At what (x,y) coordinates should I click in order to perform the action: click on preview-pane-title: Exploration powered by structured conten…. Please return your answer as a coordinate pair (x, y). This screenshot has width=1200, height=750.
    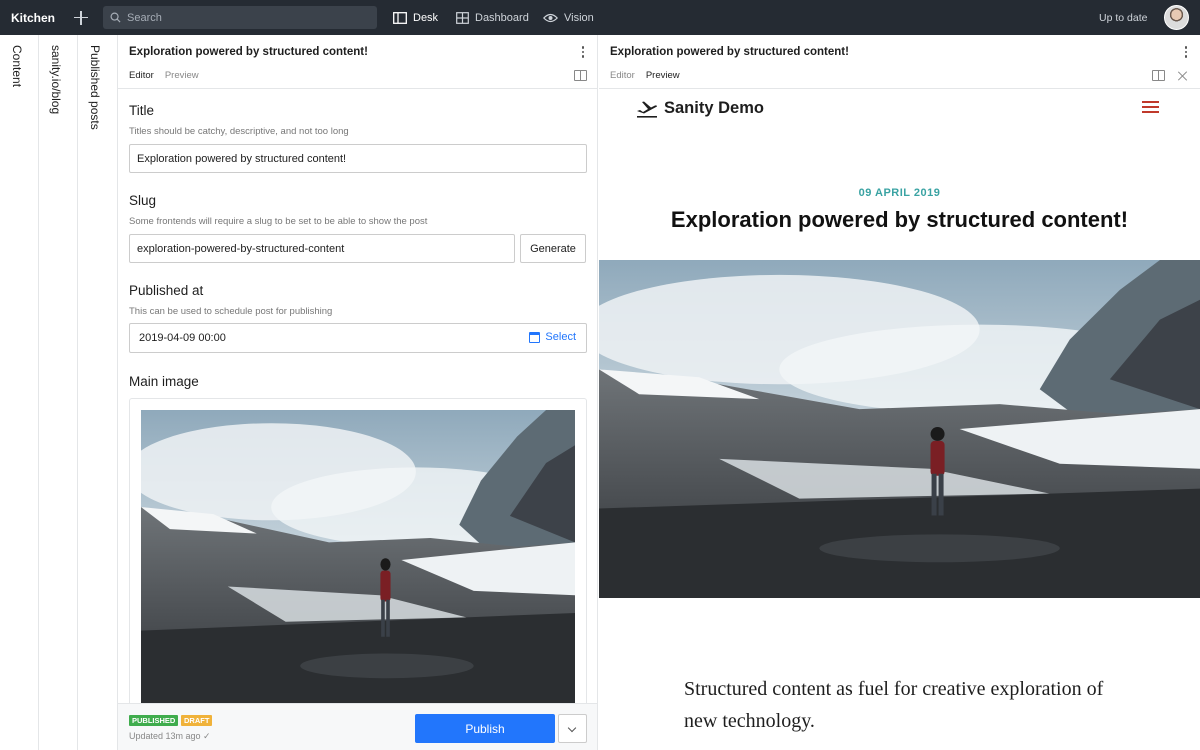
    Looking at the image, I should click on (729, 52).